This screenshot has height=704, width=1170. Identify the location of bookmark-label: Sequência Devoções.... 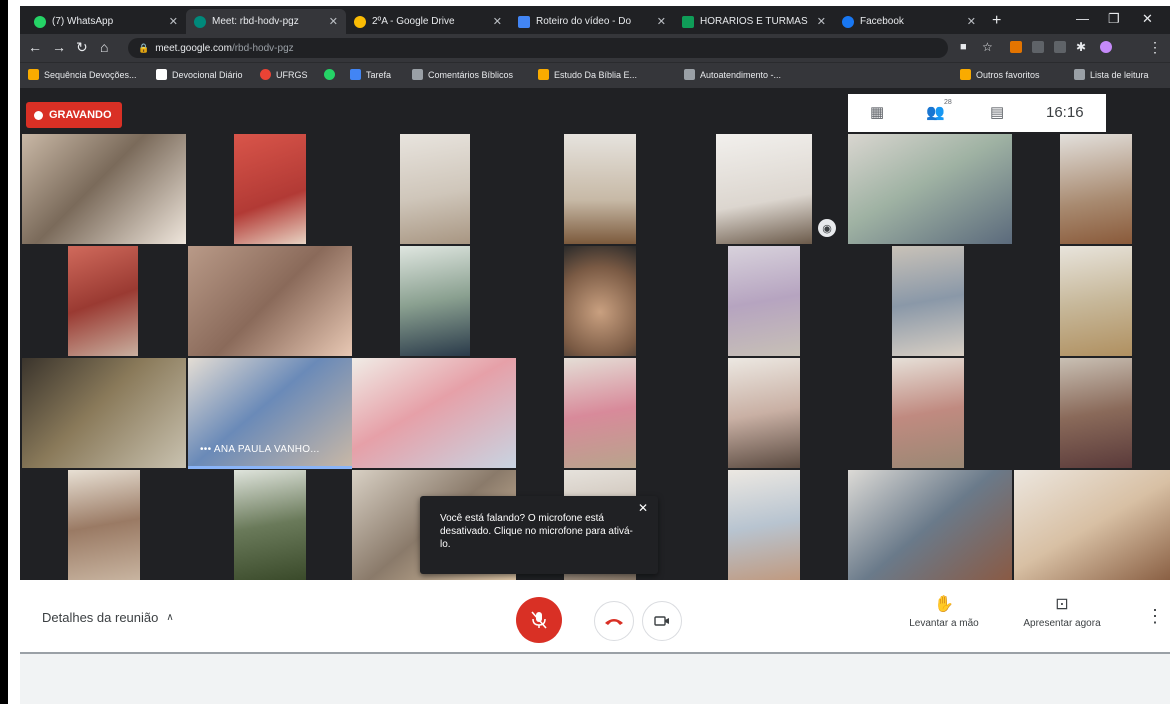
(90, 74).